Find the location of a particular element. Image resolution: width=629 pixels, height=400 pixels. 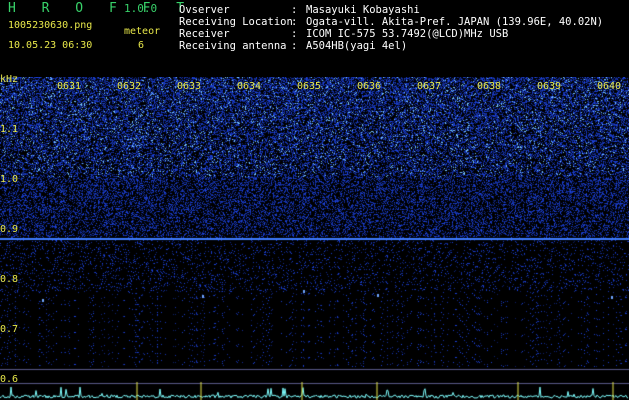

y-tick-1: 1.1 is located at coordinates (9, 129).